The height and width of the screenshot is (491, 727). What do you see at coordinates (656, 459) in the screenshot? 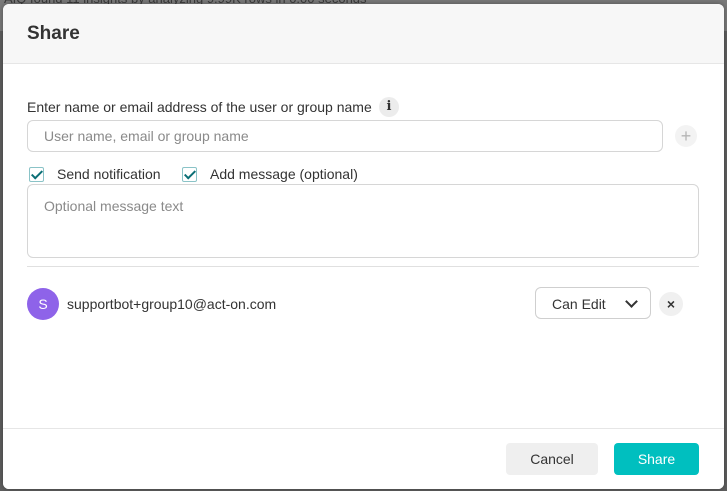
I see `share-button: Share` at bounding box center [656, 459].